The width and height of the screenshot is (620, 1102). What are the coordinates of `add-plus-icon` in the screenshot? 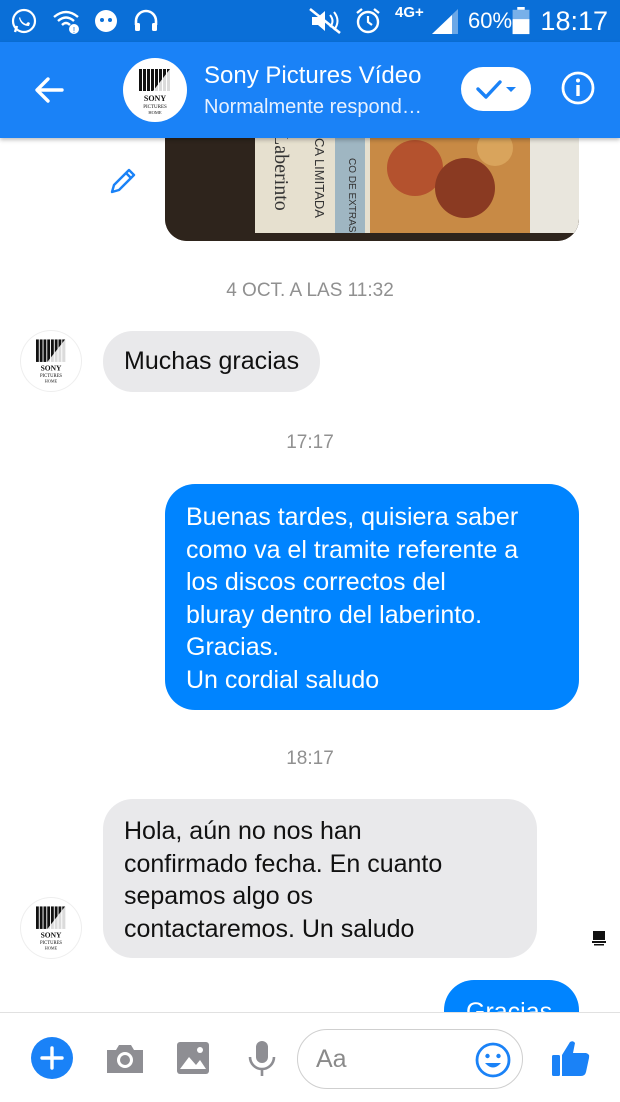 It's located at (52, 1058).